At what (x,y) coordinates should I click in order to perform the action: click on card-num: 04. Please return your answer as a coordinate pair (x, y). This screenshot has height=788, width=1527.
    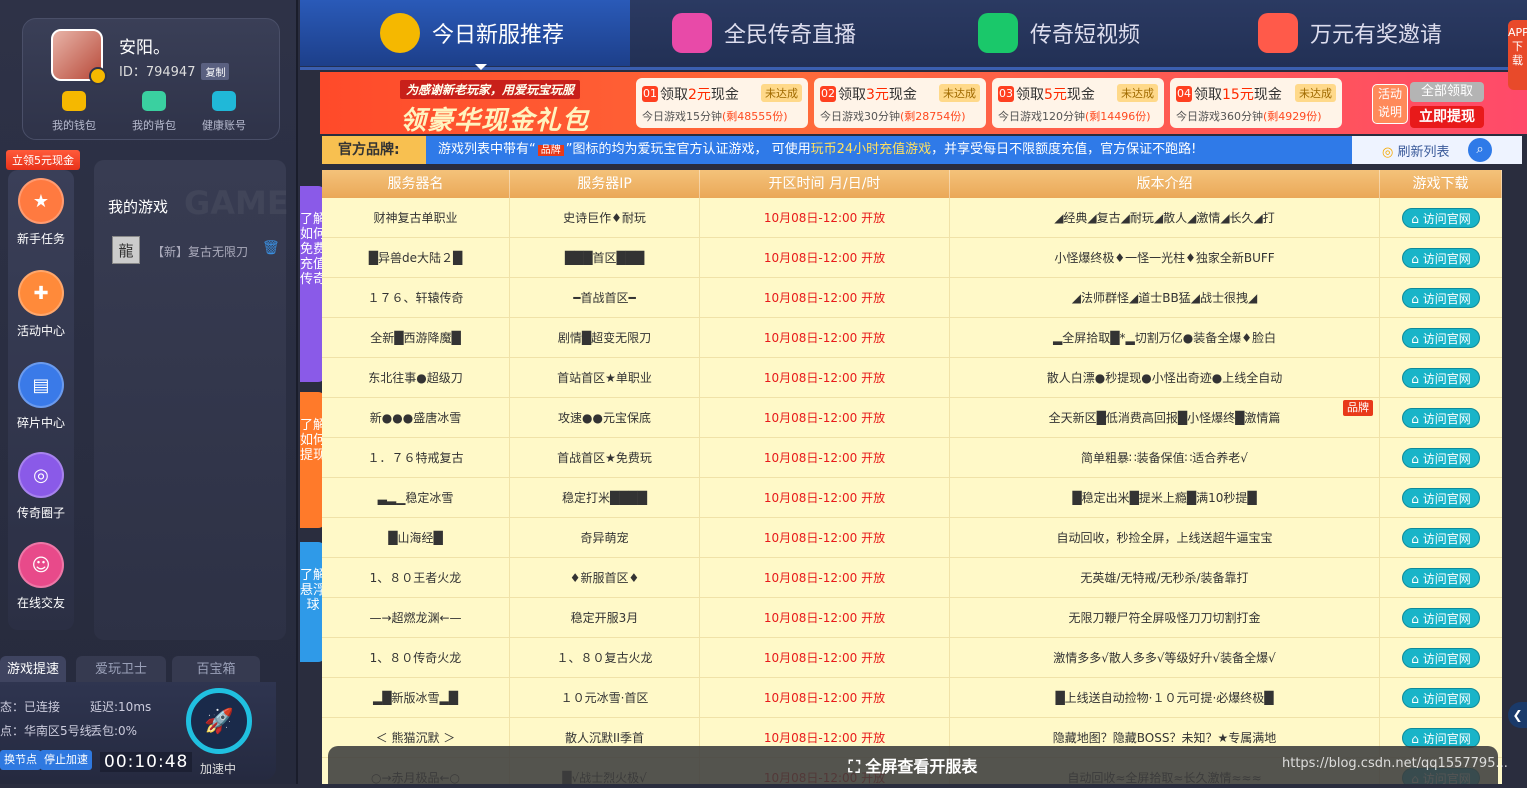
    Looking at the image, I should click on (1184, 94).